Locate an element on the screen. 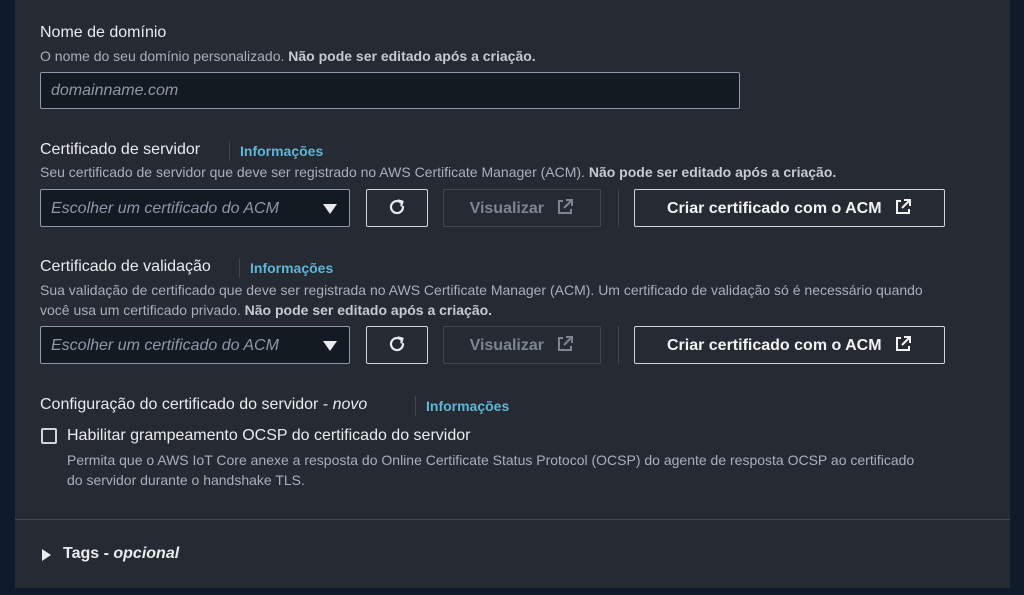 The width and height of the screenshot is (1024, 595). server-cert-view-button: Visualizar is located at coordinates (522, 208).